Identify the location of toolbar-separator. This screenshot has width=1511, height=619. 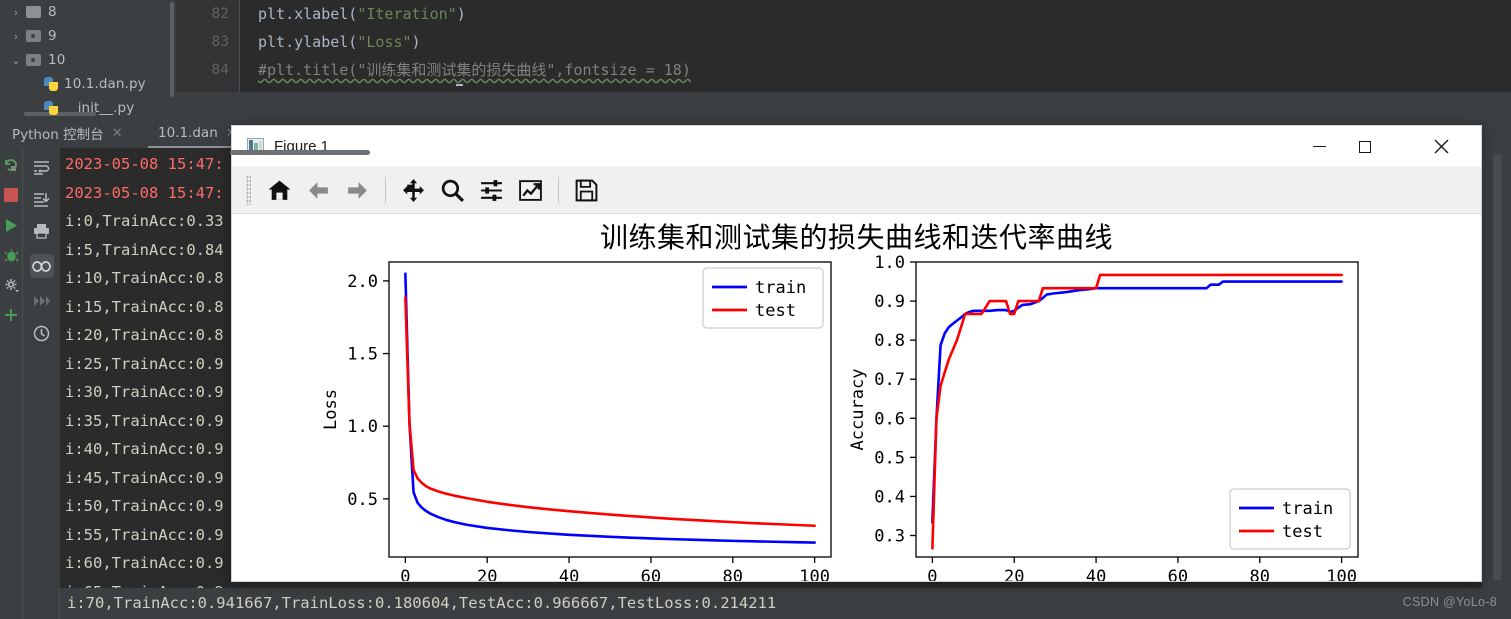
(558, 190).